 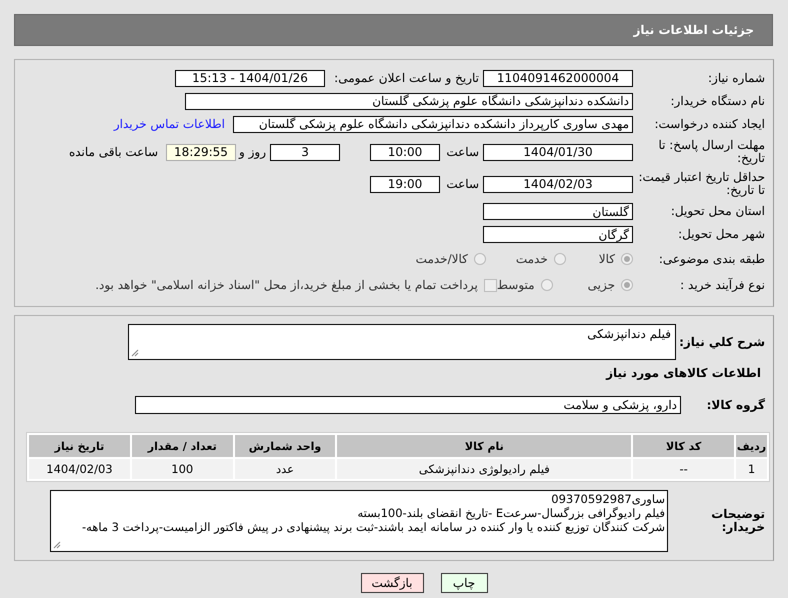 What do you see at coordinates (464, 583) in the screenshot?
I see `action-button: چاپ` at bounding box center [464, 583].